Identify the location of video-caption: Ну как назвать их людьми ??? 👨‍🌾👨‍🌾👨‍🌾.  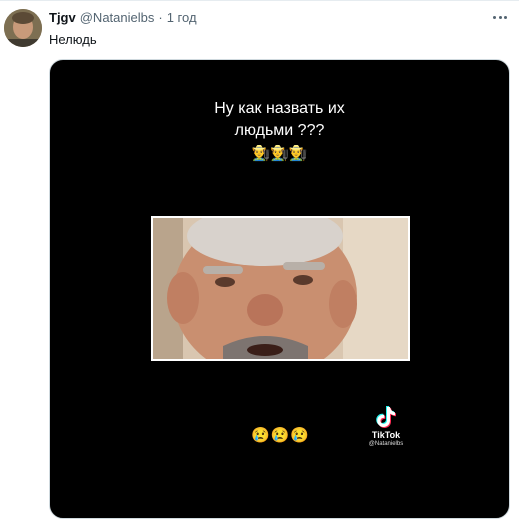
(279, 131).